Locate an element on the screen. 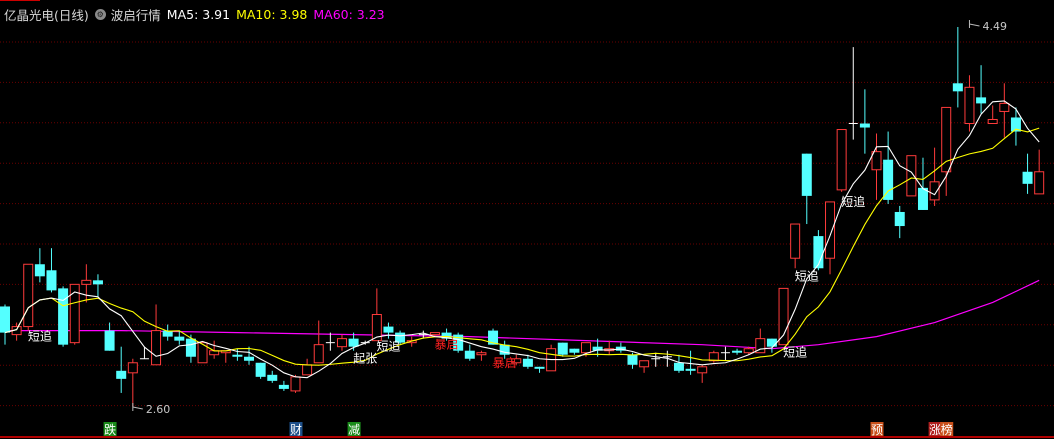  event-badge: 跌 is located at coordinates (110, 429).